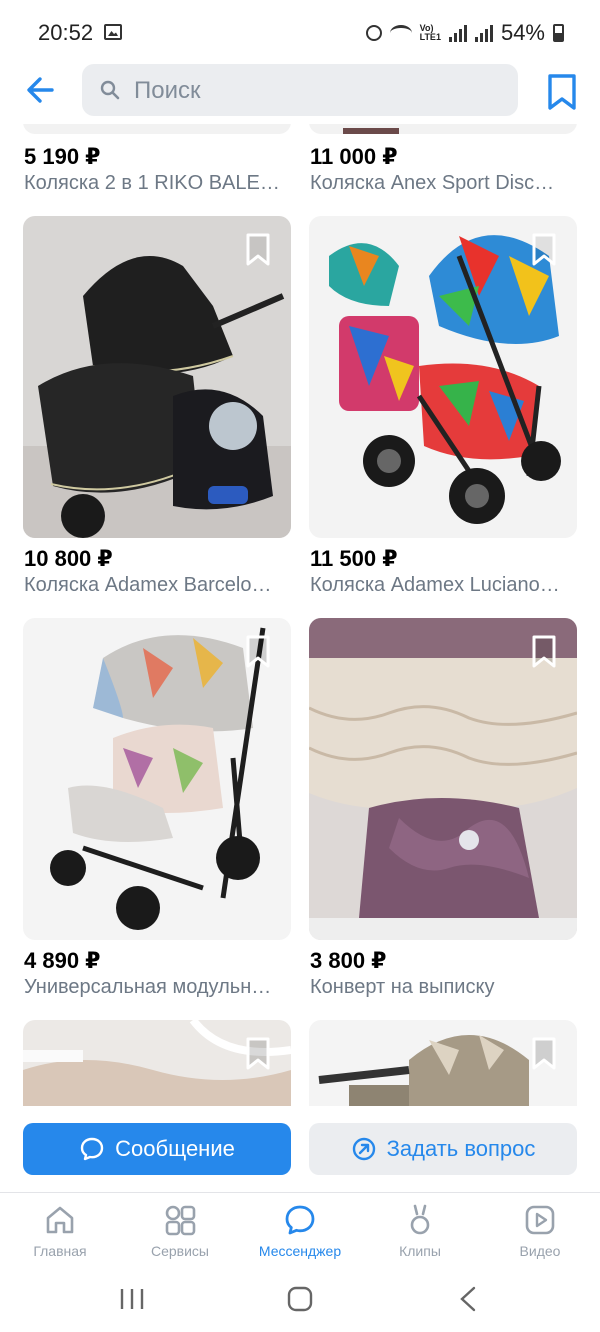 The width and height of the screenshot is (600, 1332). What do you see at coordinates (62, 960) in the screenshot?
I see `listing-price: 4 890 ₽` at bounding box center [62, 960].